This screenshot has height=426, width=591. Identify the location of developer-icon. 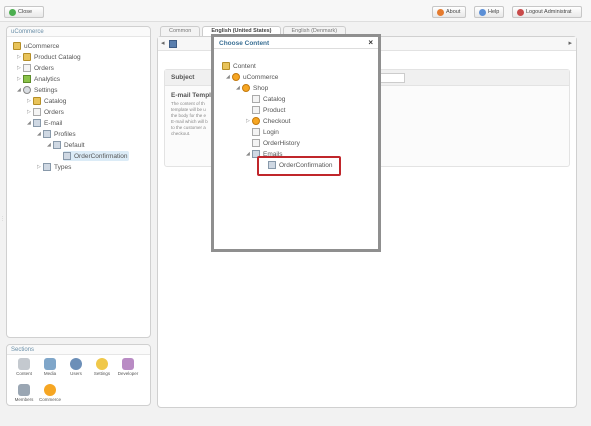
(128, 364).